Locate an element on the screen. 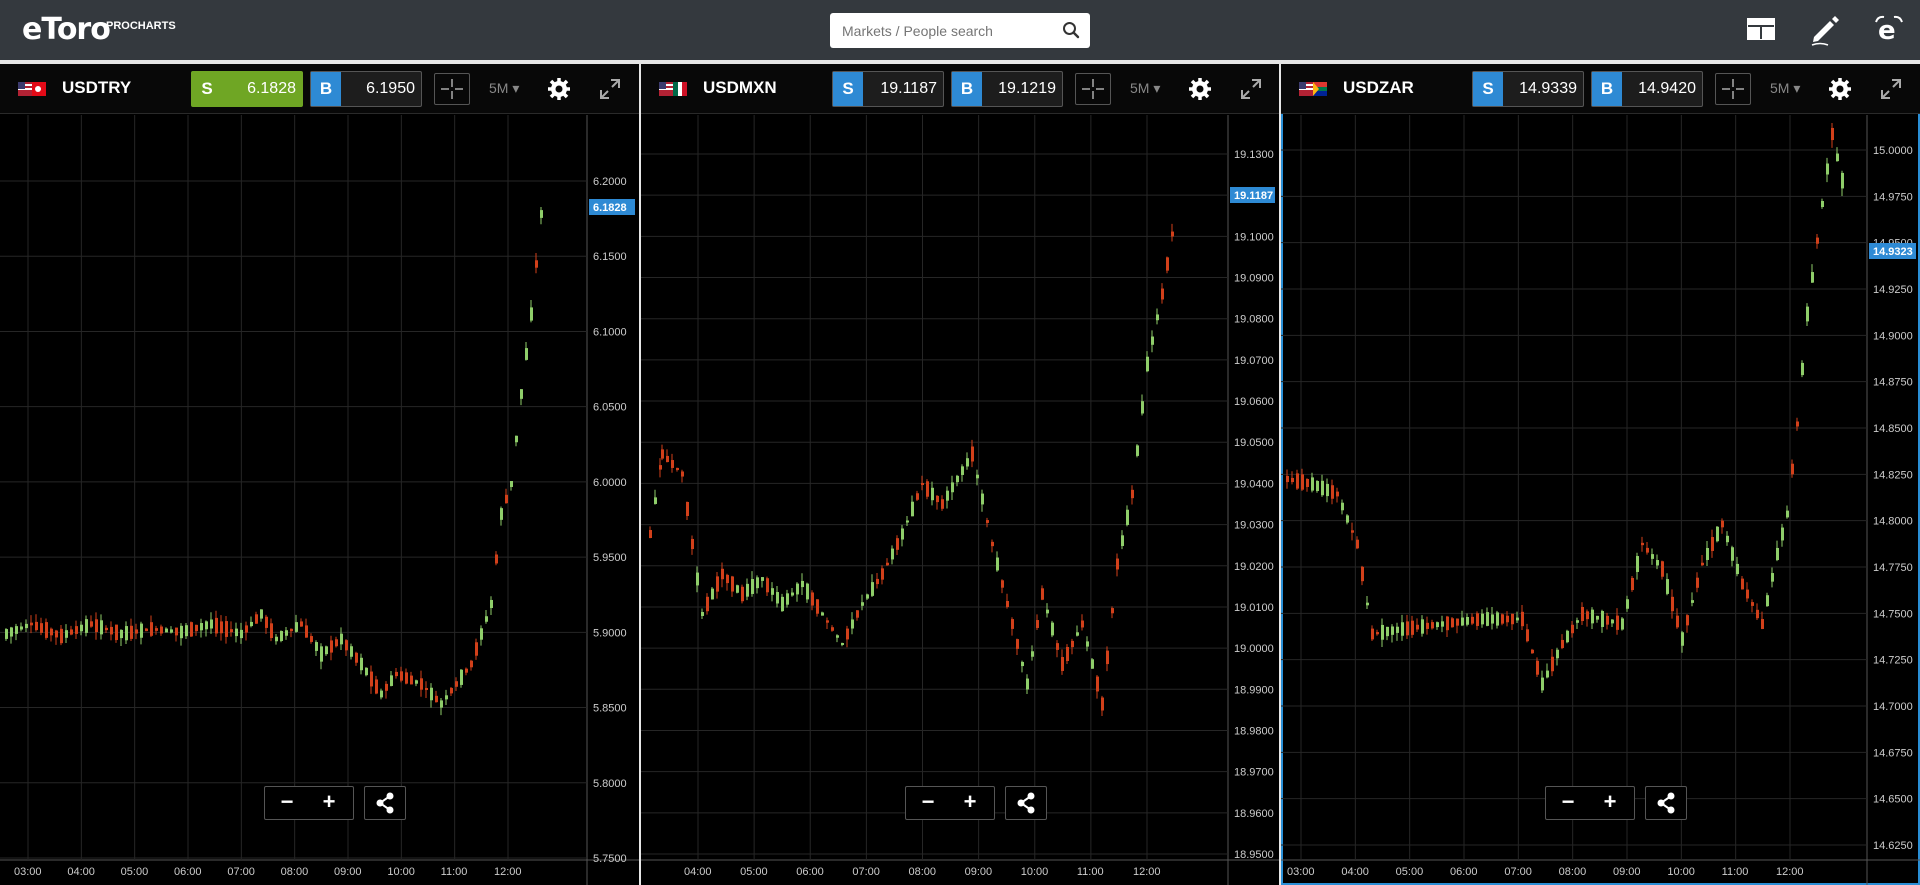 Image resolution: width=1920 pixels, height=885 pixels. price-axis-label: 19.0800 is located at coordinates (1254, 320).